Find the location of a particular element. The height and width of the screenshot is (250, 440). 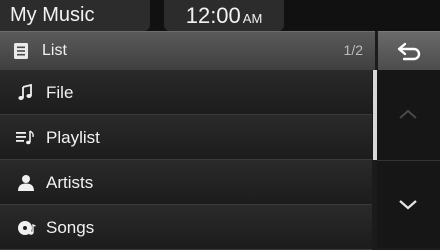

clock-time: 12:00 is located at coordinates (213, 15).